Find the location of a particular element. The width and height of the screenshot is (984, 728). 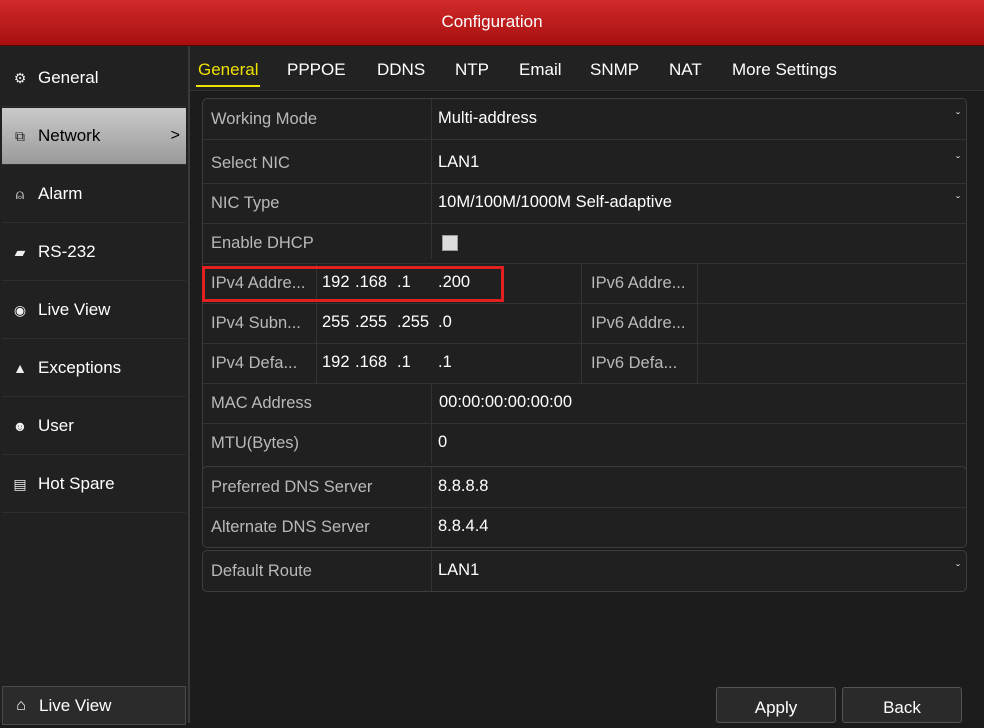

preferred-dns-input: 8.8.8.8 is located at coordinates (463, 486).